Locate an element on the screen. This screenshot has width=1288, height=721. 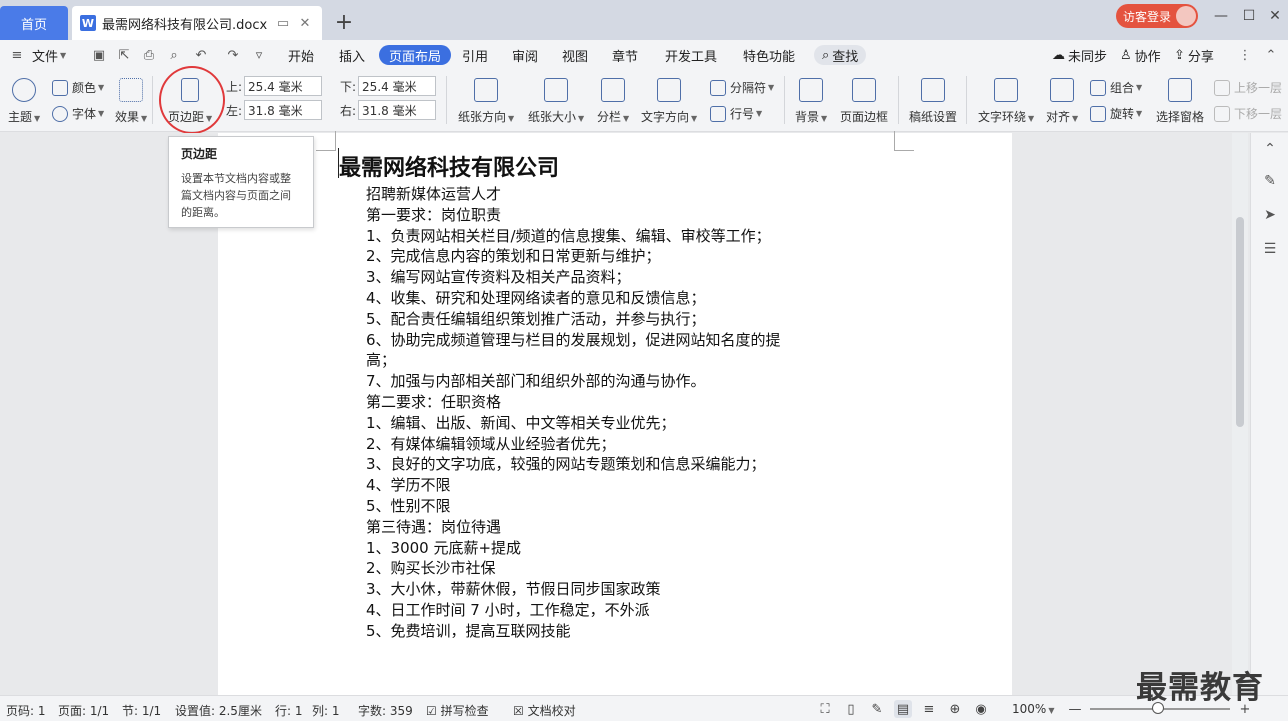
search-button: ⌕ 查找 is located at coordinates (840, 55).